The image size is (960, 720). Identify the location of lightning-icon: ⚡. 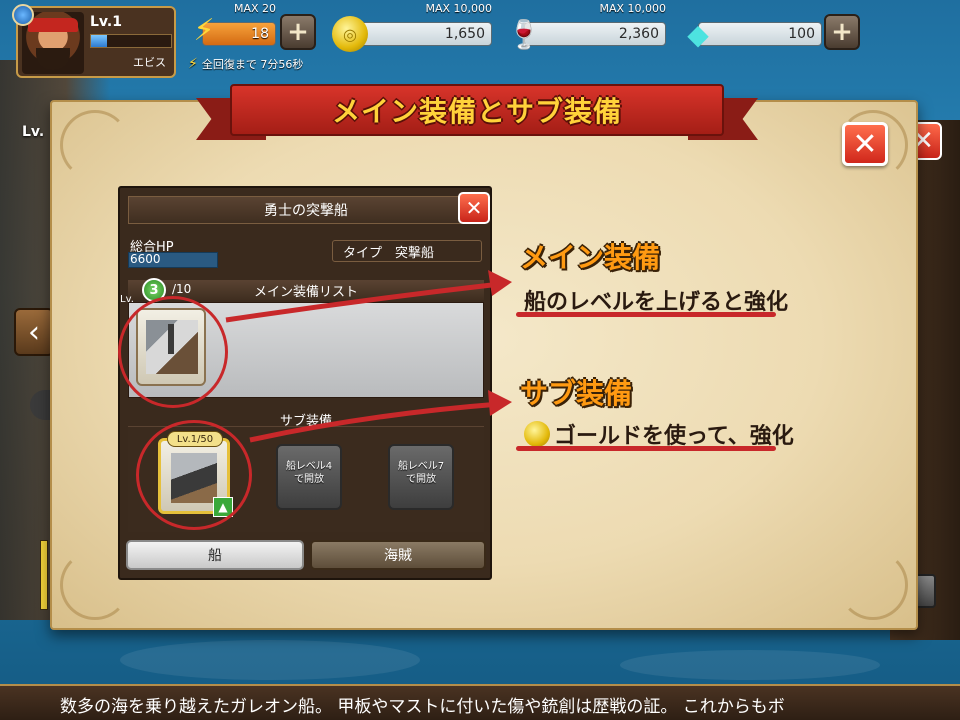
(204, 30).